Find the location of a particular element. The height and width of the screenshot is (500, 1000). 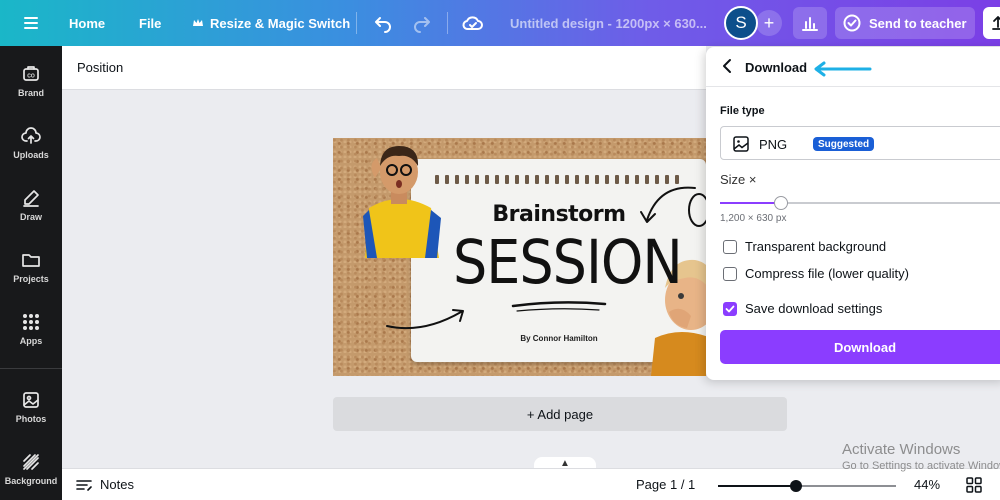

annotation-arrow-icon is located at coordinates (843, 69).